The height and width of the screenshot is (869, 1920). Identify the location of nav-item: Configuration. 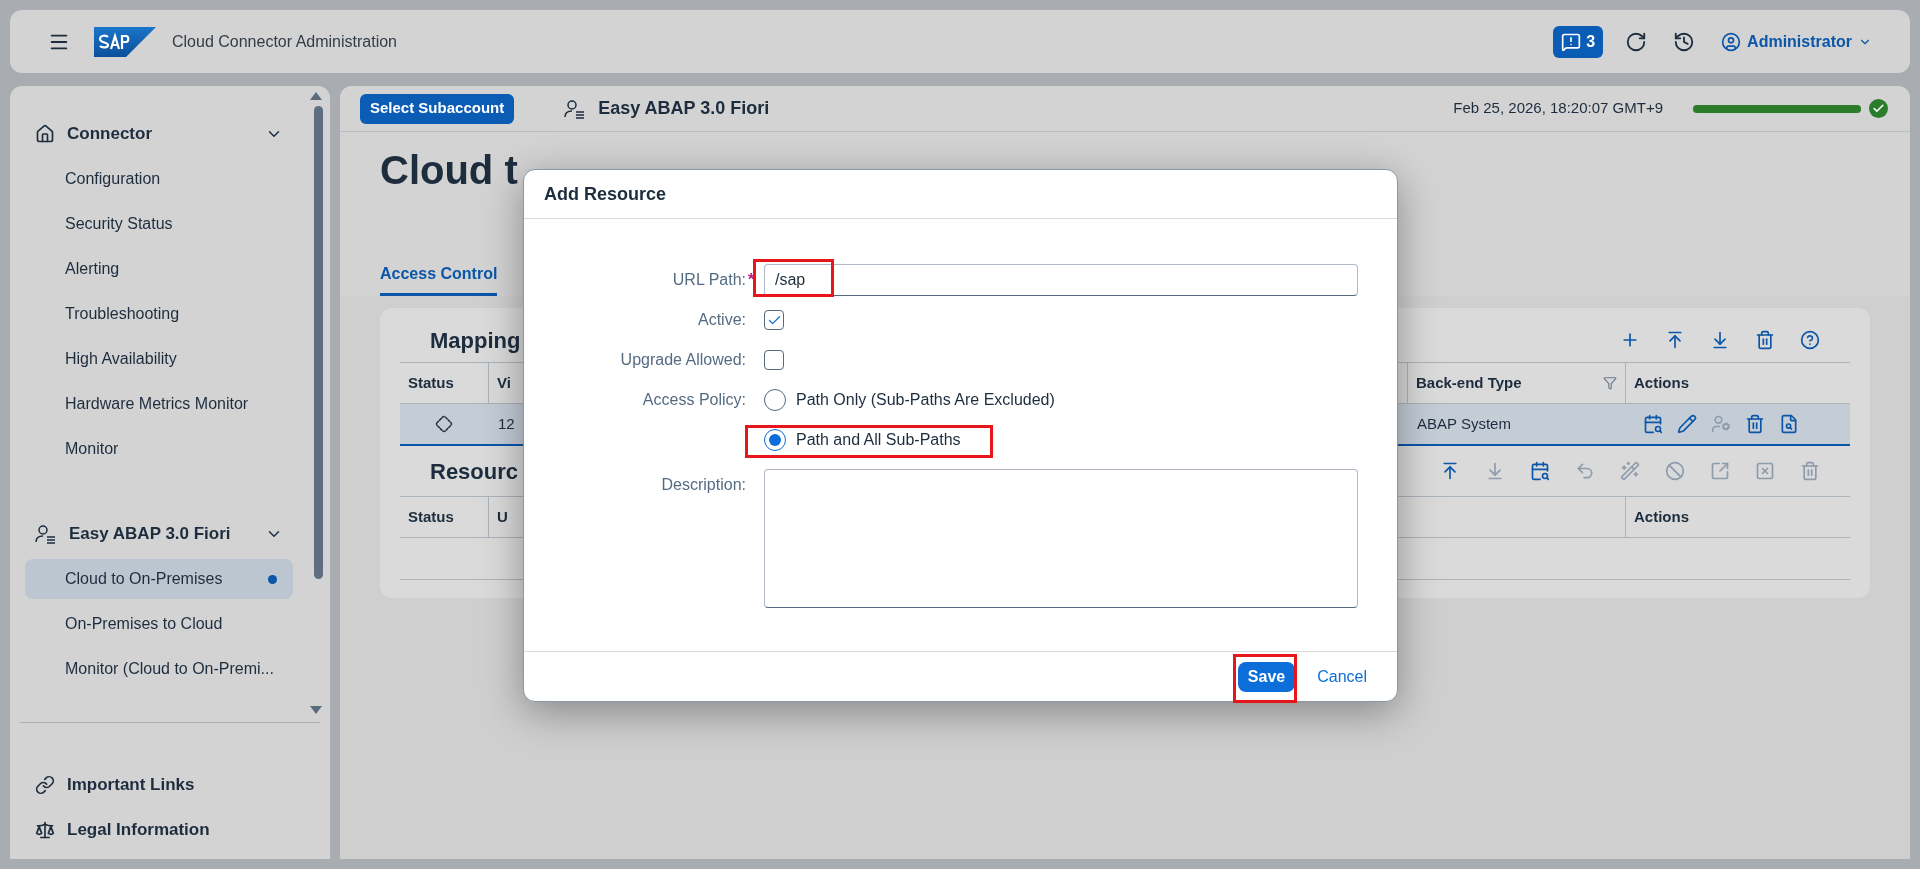
(159, 179).